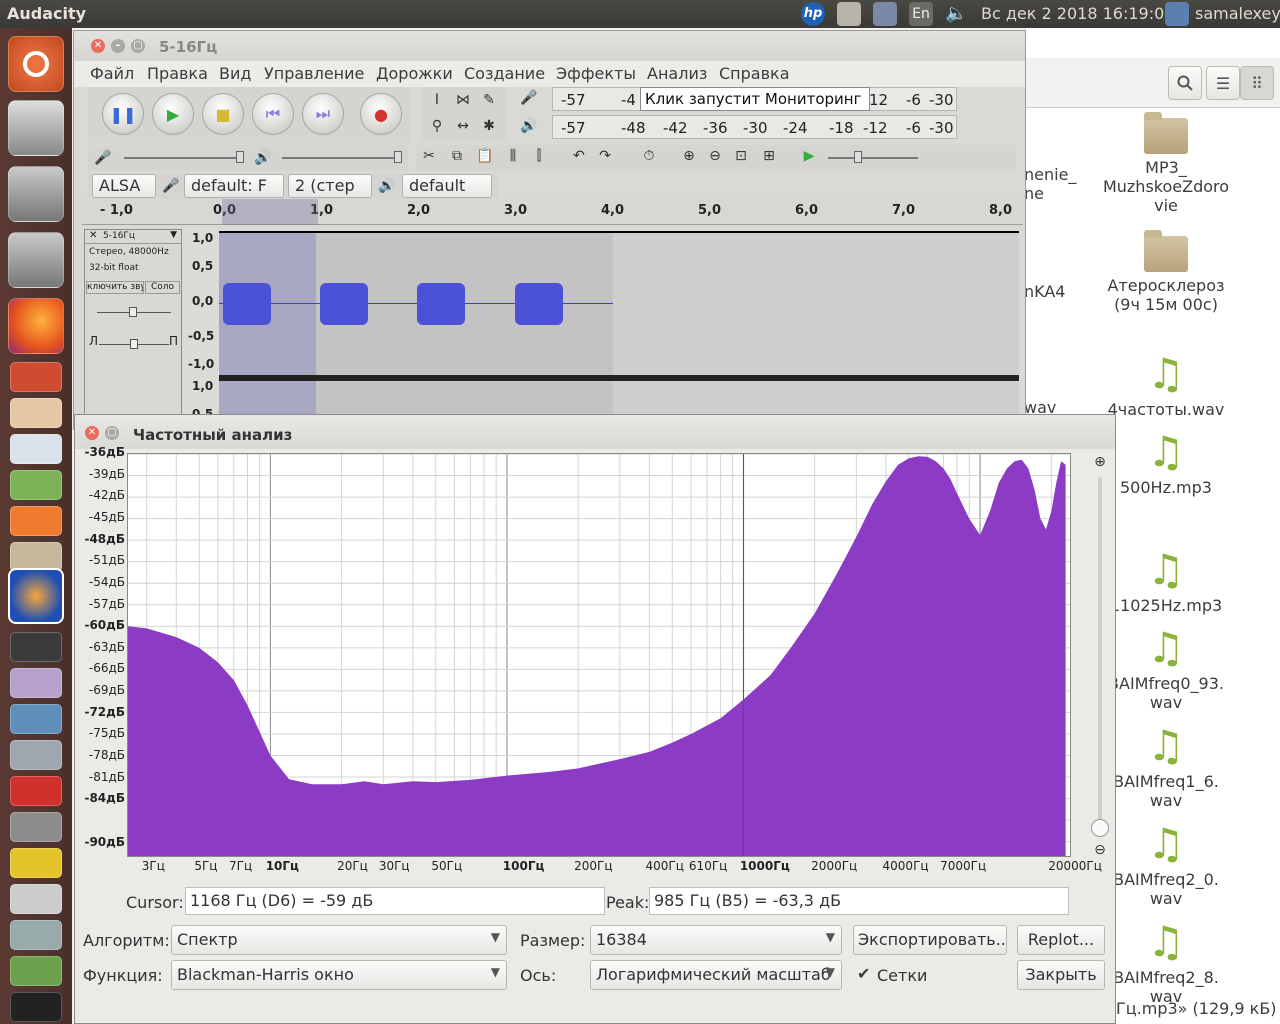 This screenshot has width=1280, height=1024. Describe the element at coordinates (118, 46) in the screenshot. I see `minimize-icon: –` at that location.